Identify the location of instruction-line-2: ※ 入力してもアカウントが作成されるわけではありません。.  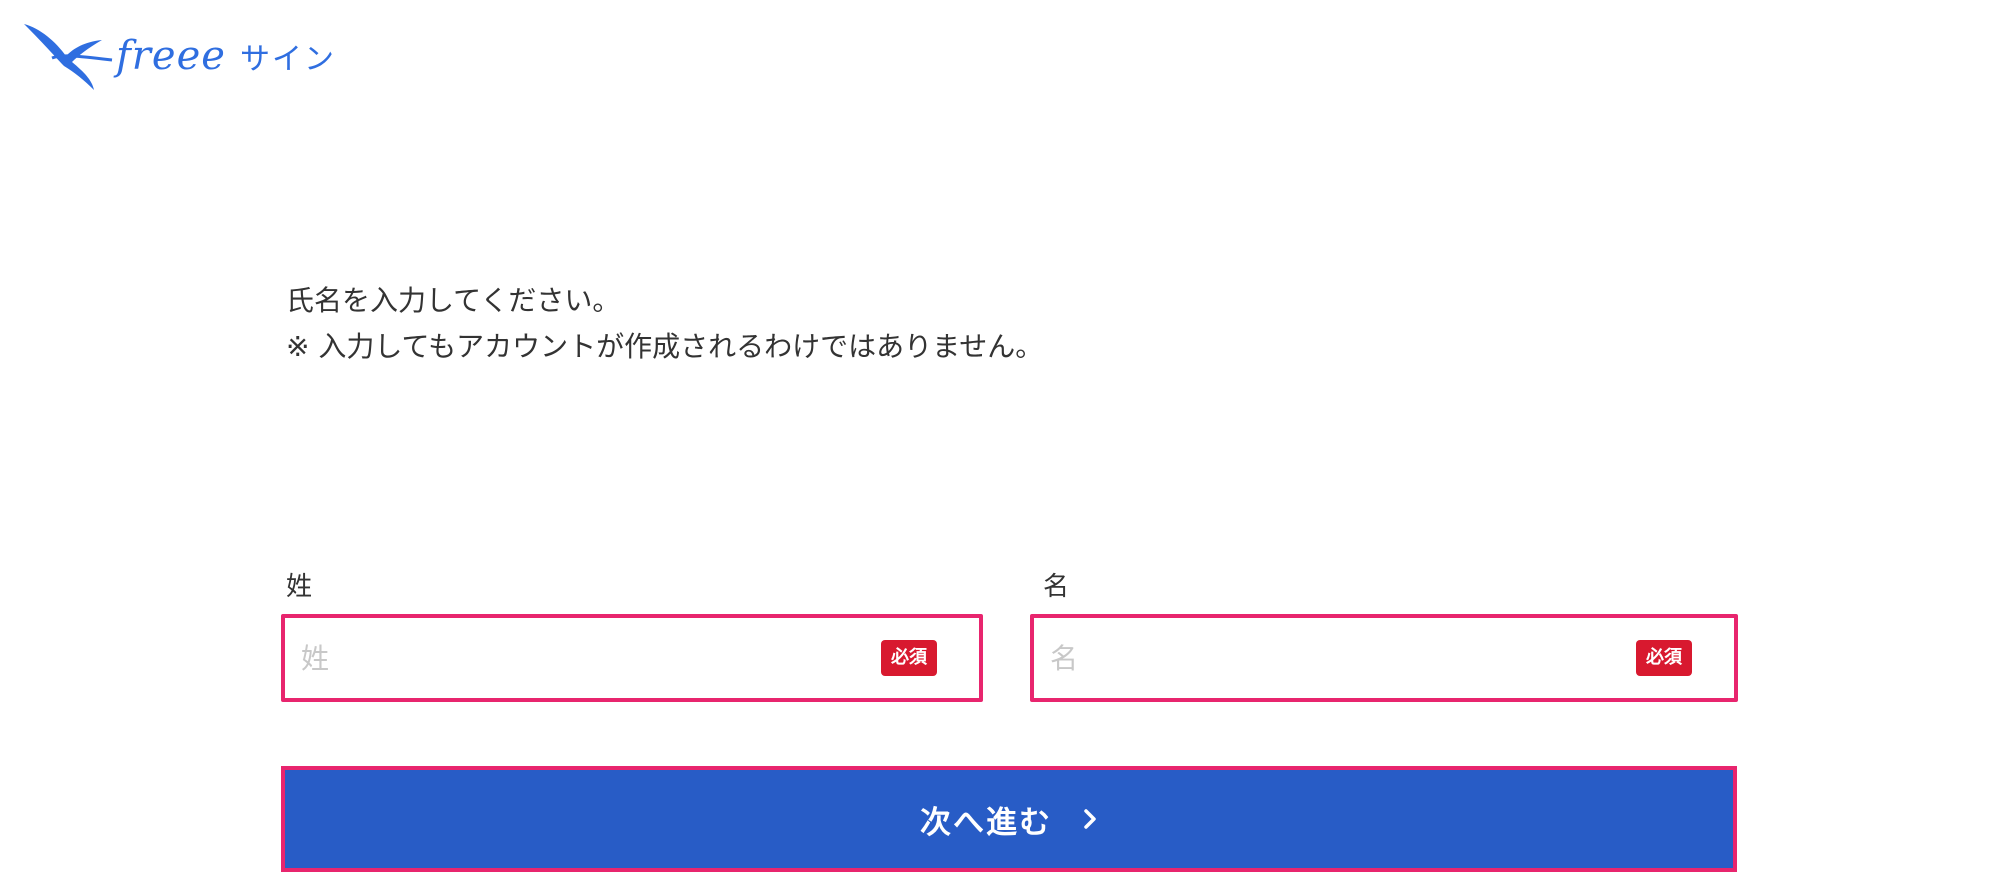
(665, 346).